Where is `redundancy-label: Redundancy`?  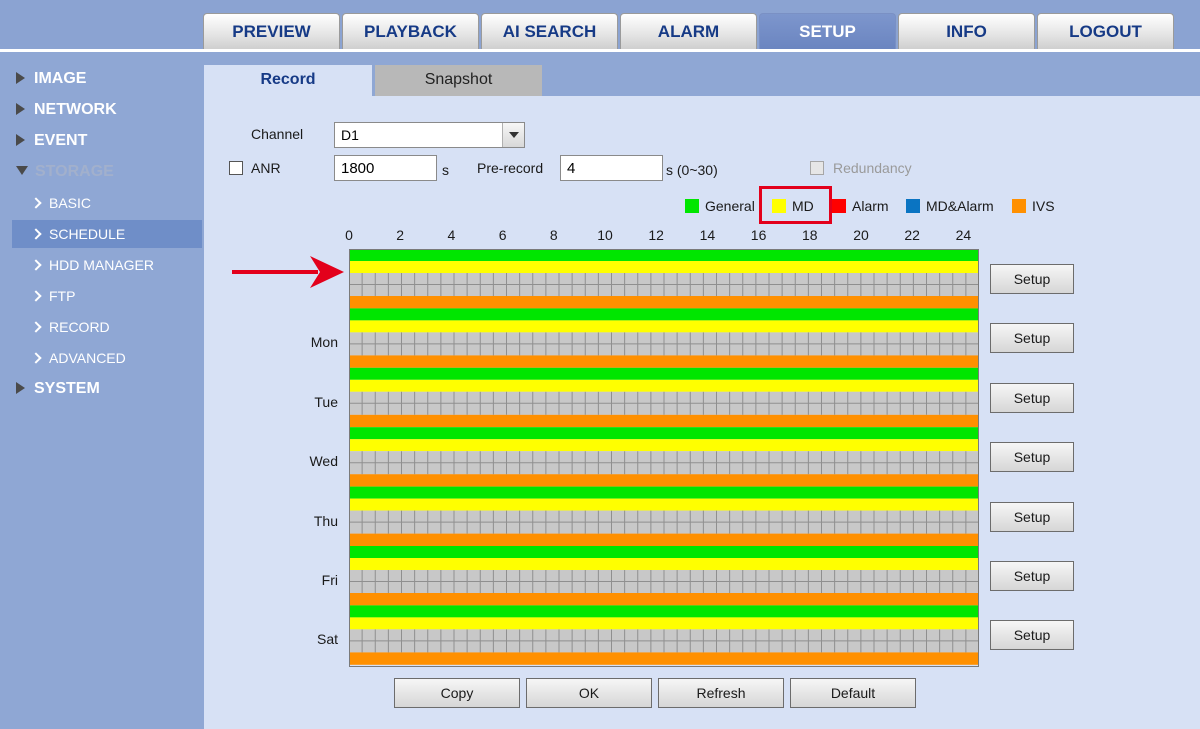
redundancy-label: Redundancy is located at coordinates (872, 168).